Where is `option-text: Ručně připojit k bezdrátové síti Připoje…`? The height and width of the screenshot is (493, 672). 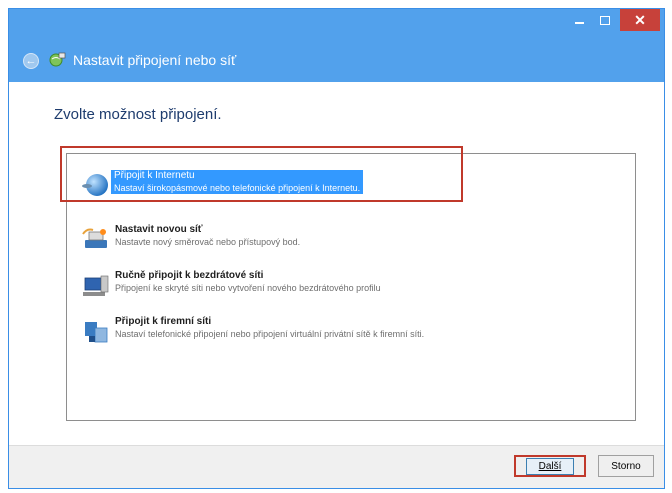 option-text: Ručně připojit k bezdrátové síti Připoje… is located at coordinates (248, 282).